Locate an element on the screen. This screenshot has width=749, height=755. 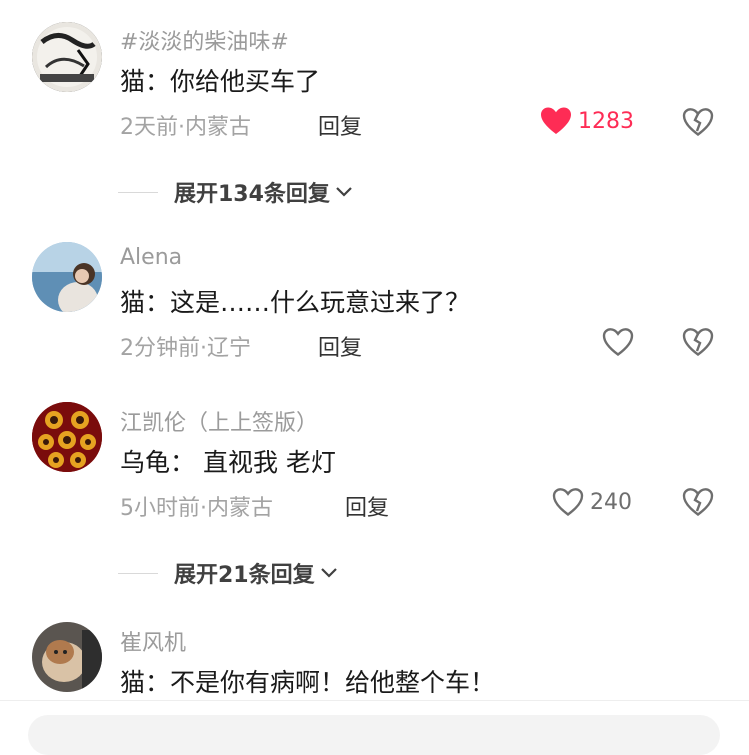
comment-text: 猫：你给他买车了 is located at coordinates (220, 81).